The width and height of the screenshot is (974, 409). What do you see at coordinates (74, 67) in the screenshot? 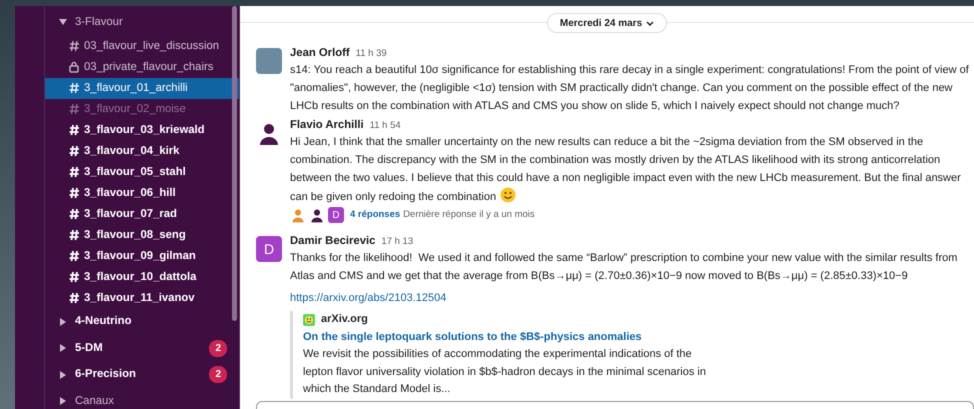
I see `lock-icon` at bounding box center [74, 67].